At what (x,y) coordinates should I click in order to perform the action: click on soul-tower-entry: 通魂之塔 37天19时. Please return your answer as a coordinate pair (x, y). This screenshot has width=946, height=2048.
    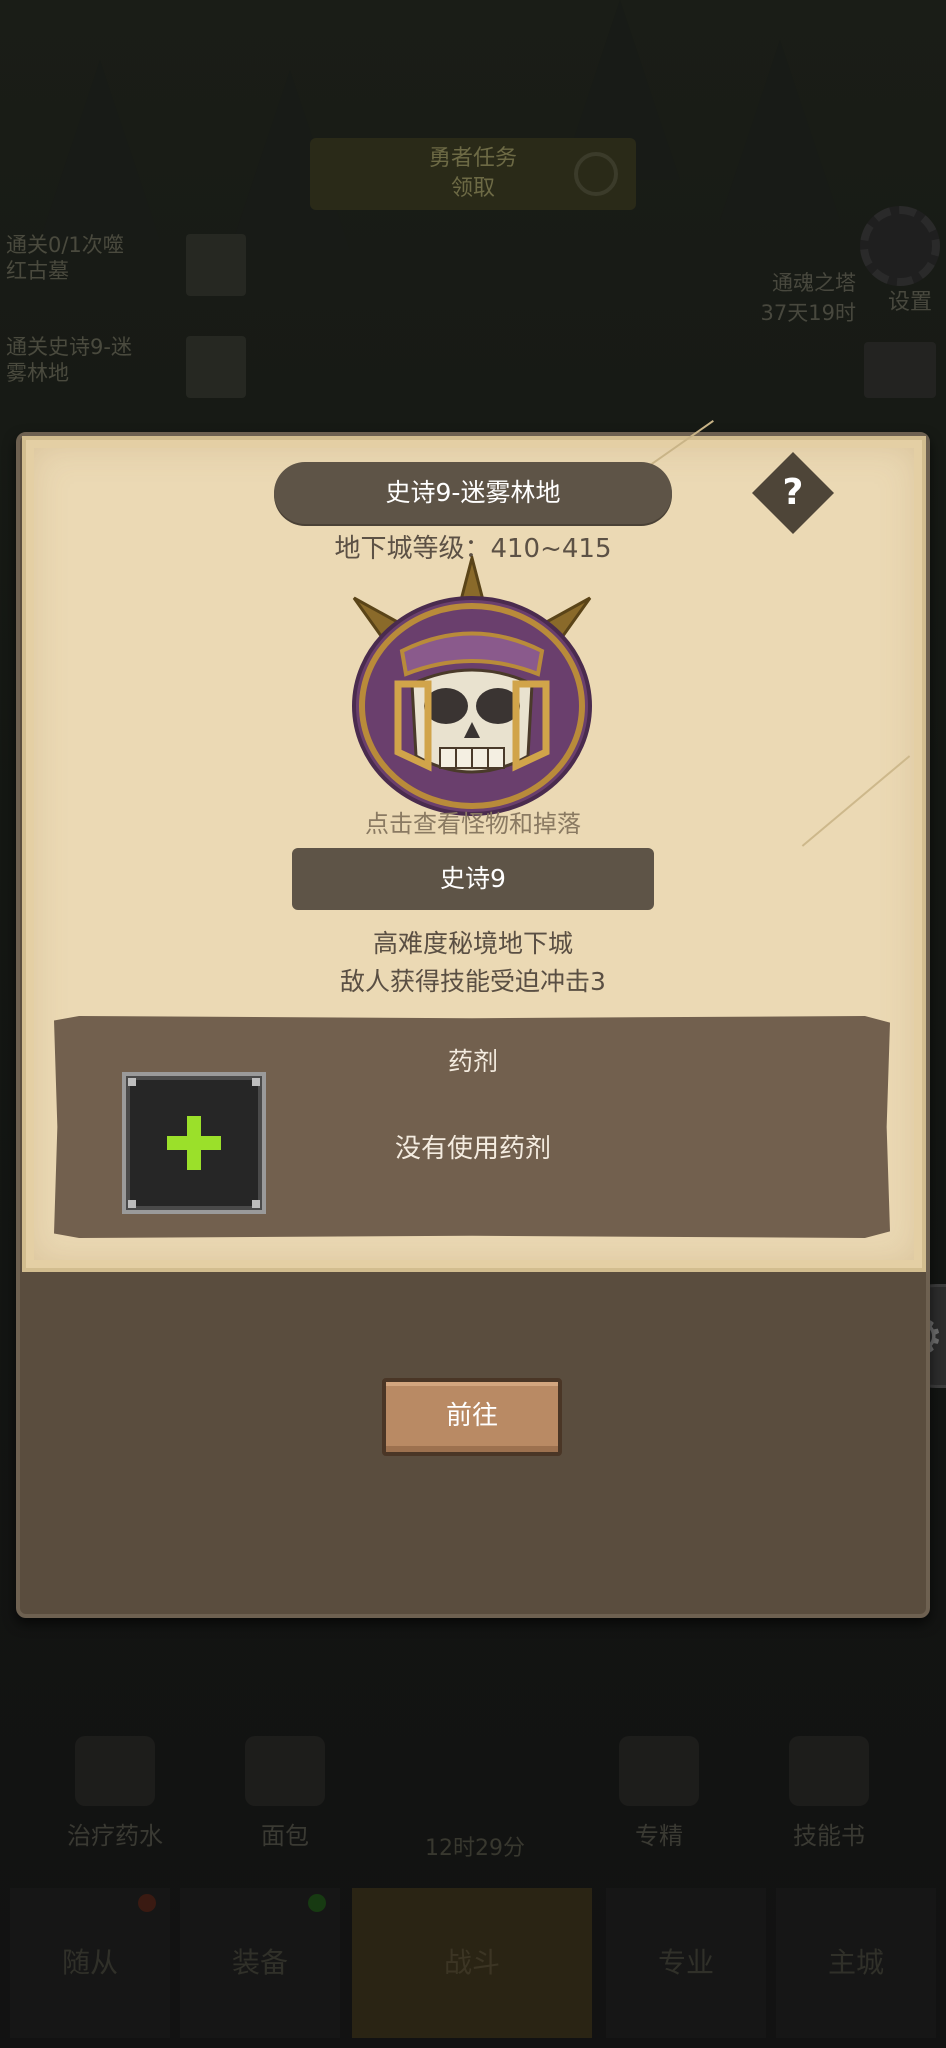
    Looking at the image, I should click on (791, 298).